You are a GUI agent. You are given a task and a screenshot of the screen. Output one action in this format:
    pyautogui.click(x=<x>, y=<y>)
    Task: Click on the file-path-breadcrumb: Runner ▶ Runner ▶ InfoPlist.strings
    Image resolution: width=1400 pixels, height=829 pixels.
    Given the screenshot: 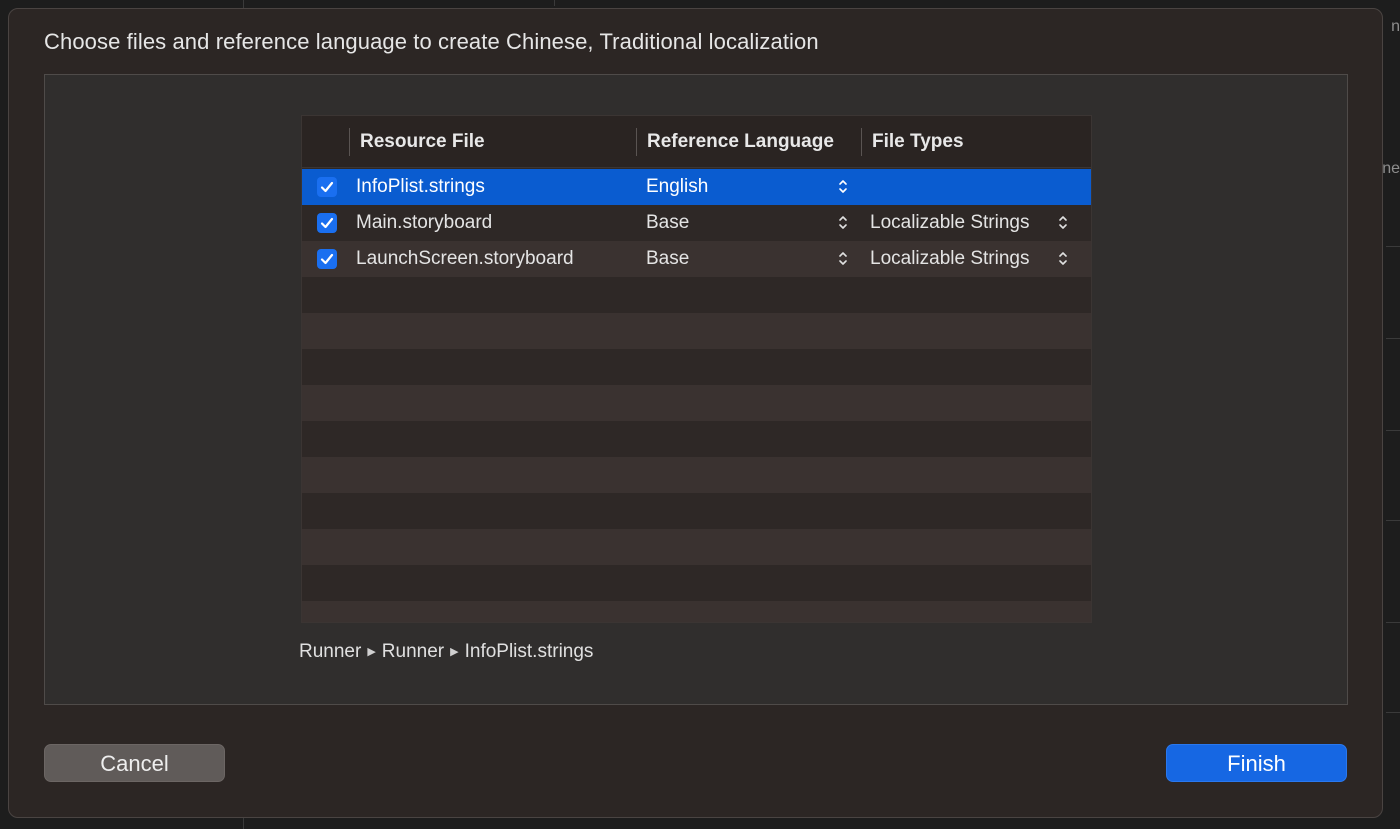 What is the action you would take?
    pyautogui.click(x=446, y=652)
    